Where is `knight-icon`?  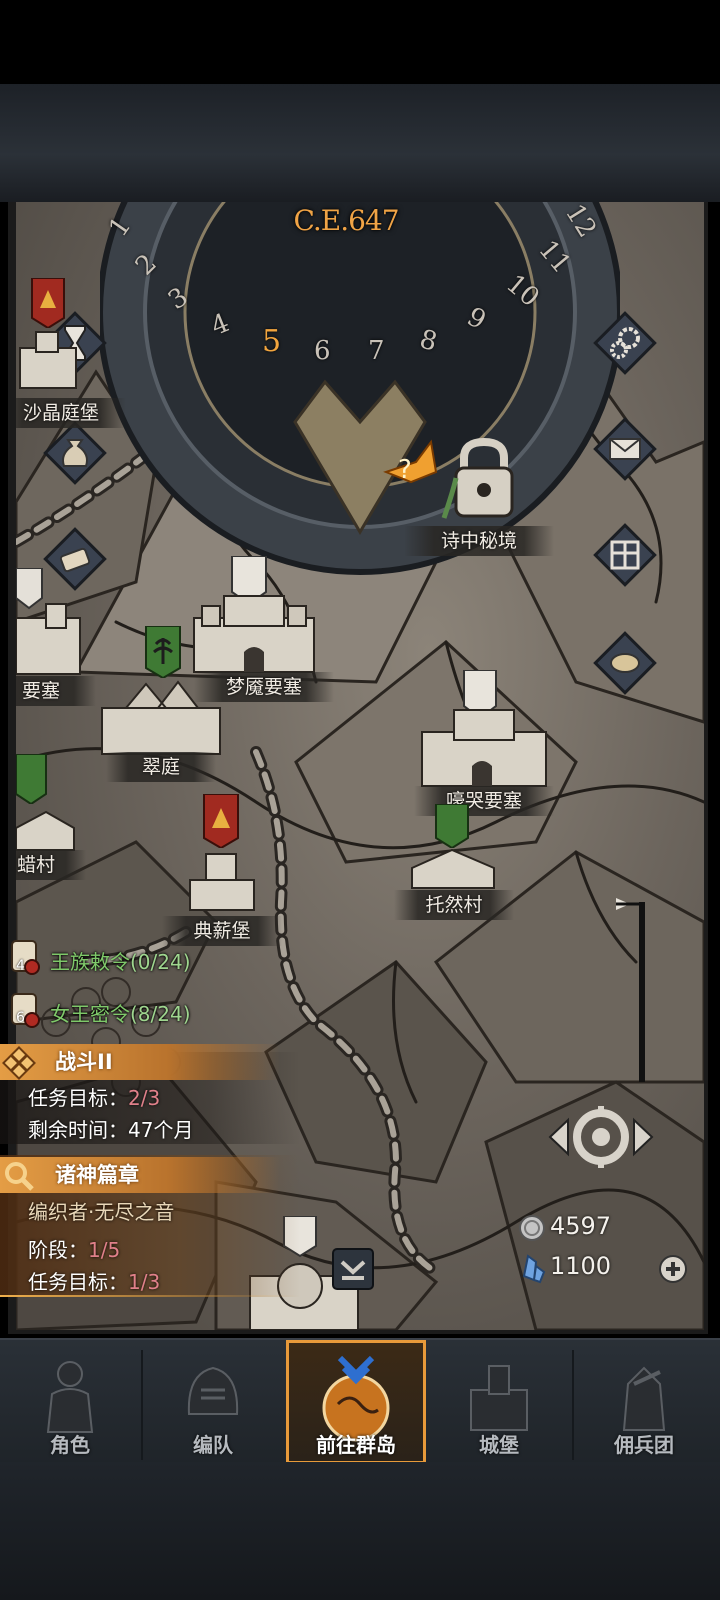 knight-icon is located at coordinates (70, 1397).